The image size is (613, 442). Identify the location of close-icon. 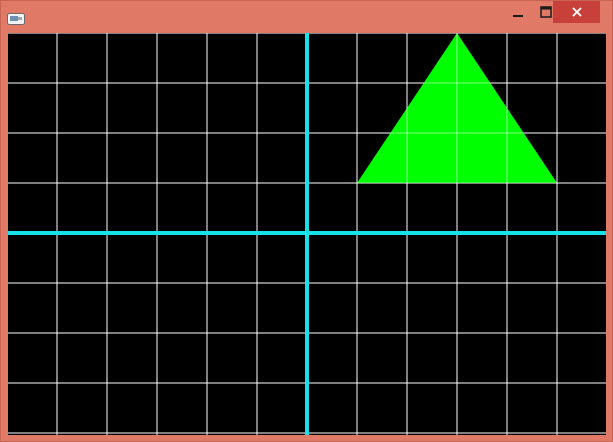
(577, 12).